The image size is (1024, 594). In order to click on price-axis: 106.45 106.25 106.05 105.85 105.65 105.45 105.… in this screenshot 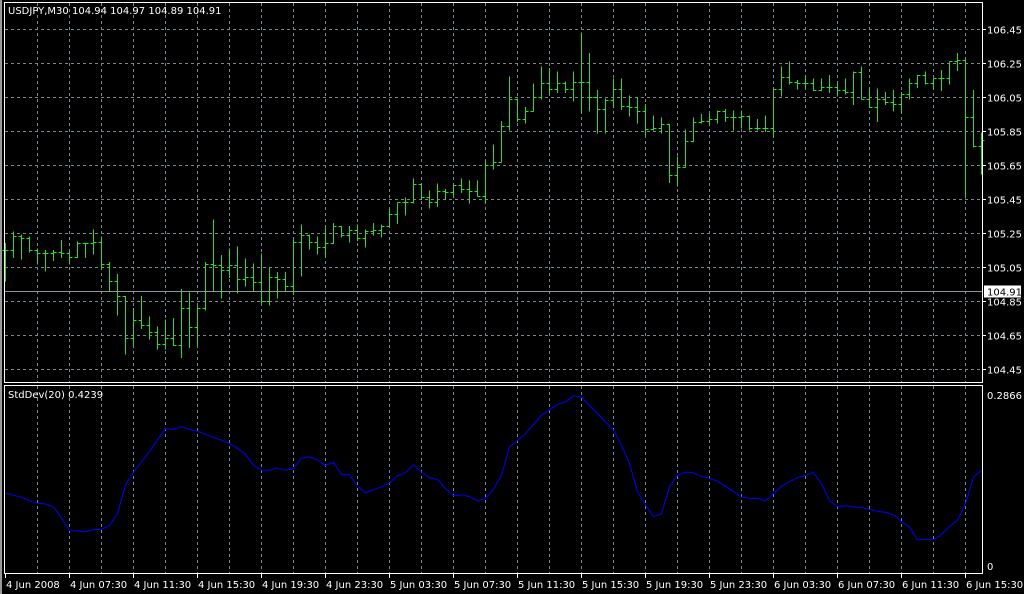, I will do `click(1002, 201)`.